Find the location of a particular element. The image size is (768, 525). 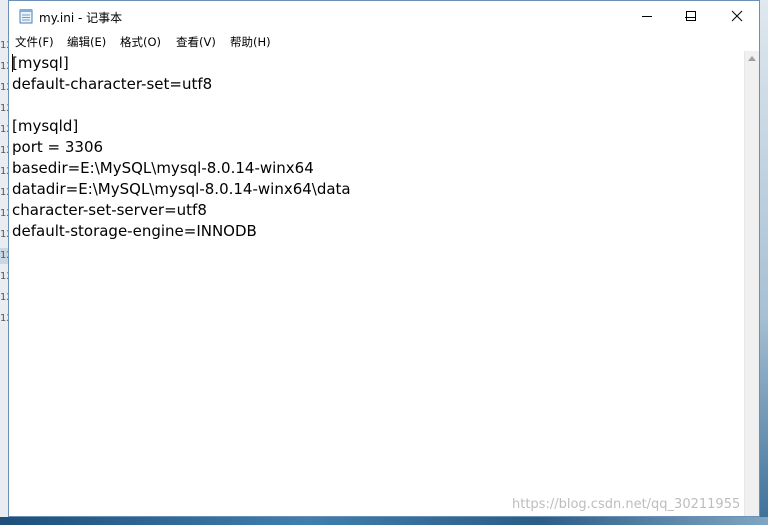

menu-help: 帮助(H) is located at coordinates (250, 42).